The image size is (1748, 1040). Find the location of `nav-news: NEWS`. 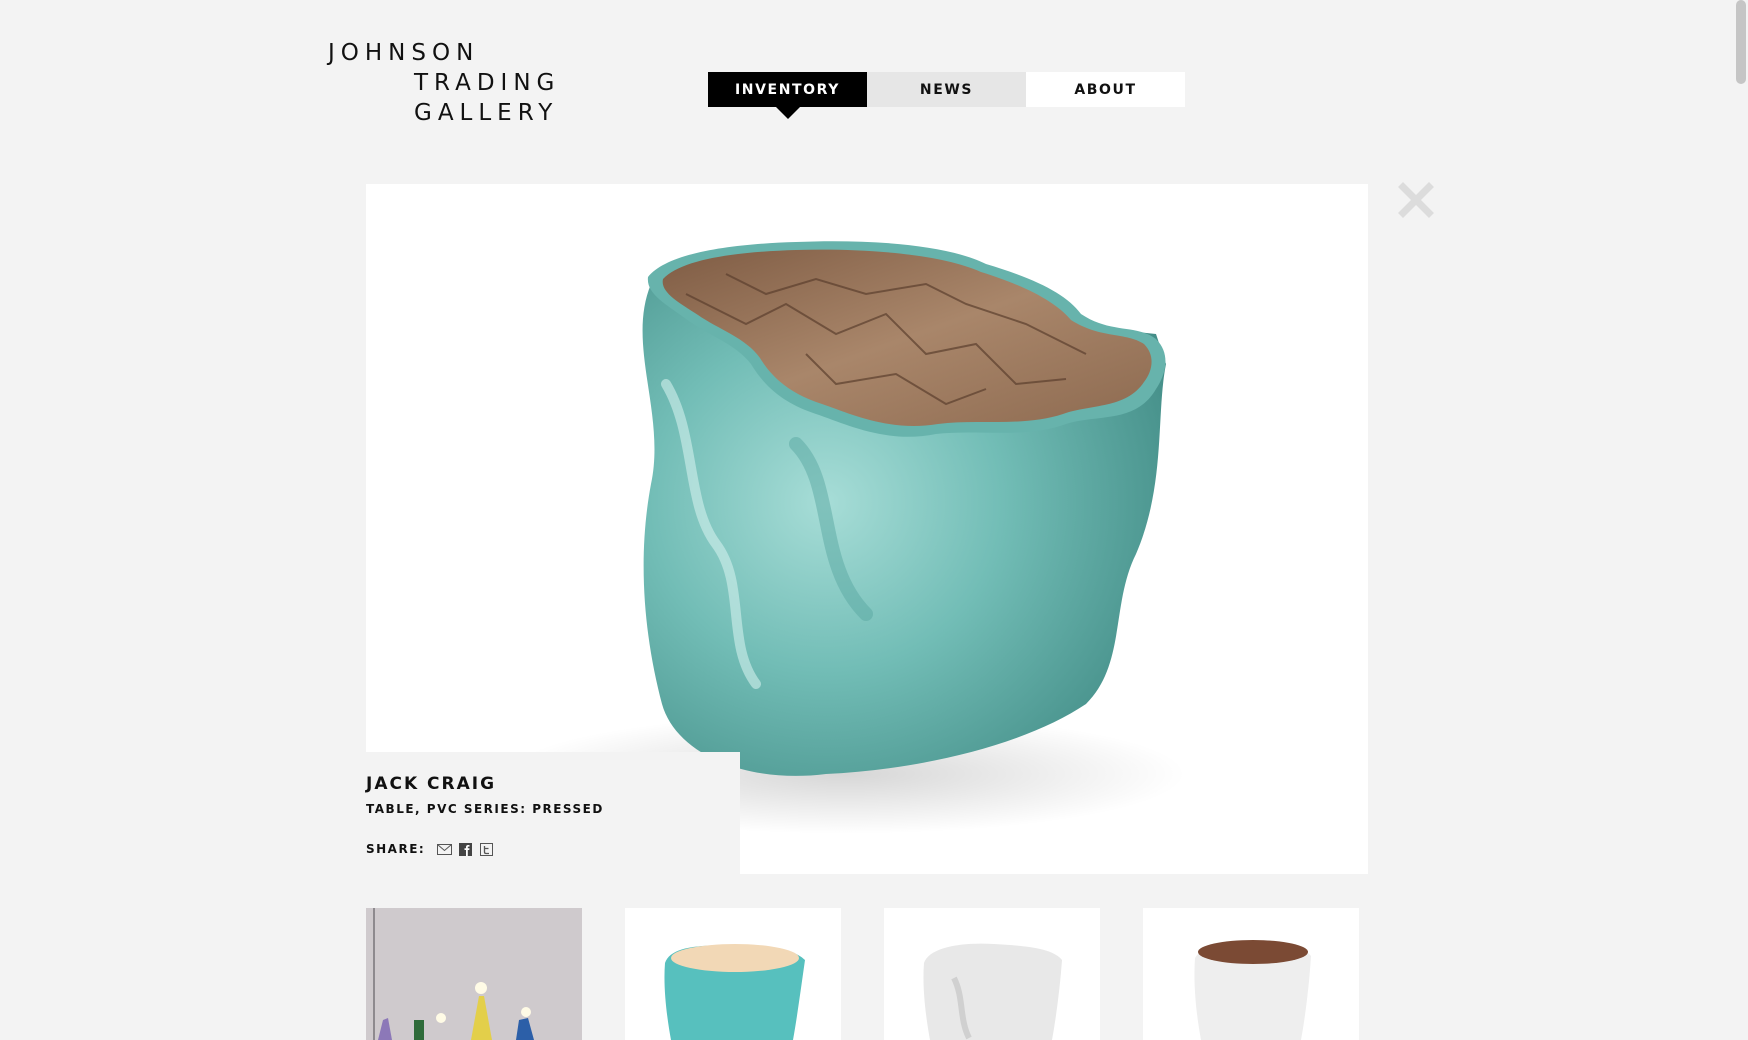

nav-news: NEWS is located at coordinates (946, 89).